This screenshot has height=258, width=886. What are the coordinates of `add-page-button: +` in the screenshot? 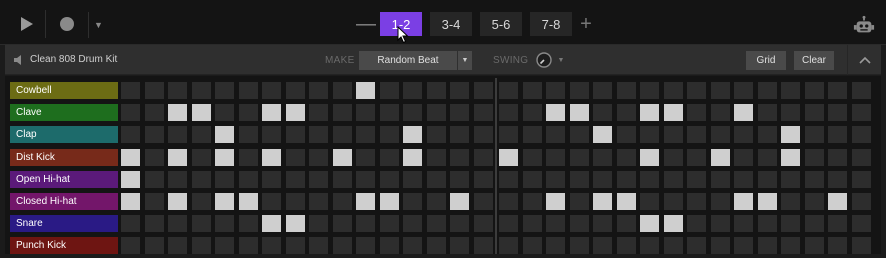 It's located at (586, 24).